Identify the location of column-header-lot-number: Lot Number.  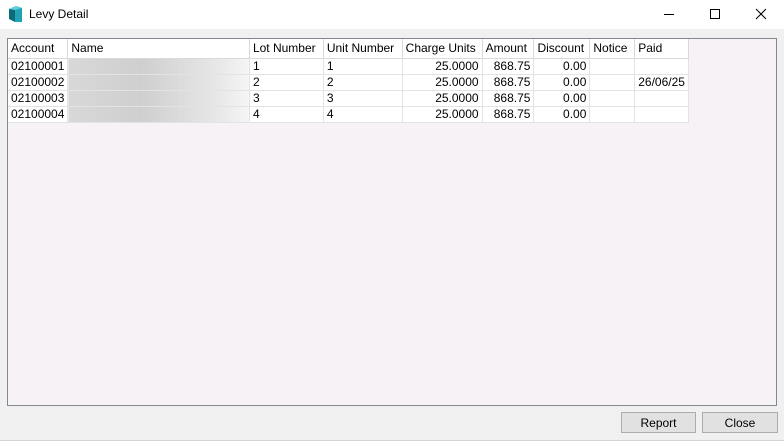
(286, 49).